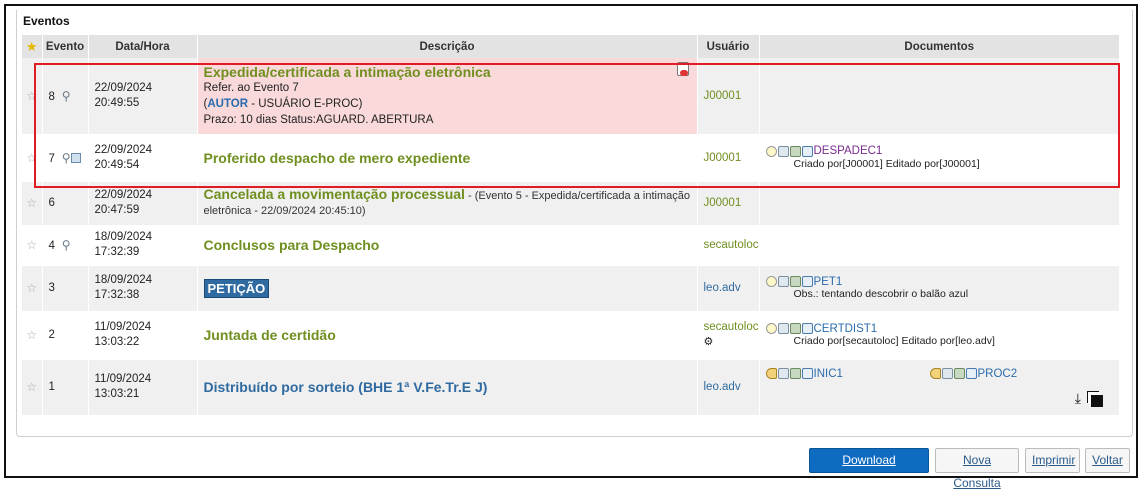 The width and height of the screenshot is (1142, 495). I want to click on user-header: Usuário, so click(728, 46).